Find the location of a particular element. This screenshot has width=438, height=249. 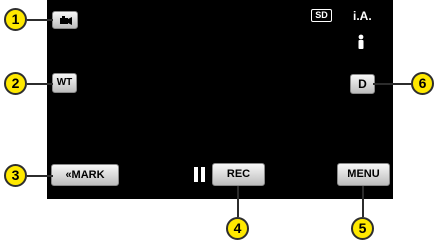

menu-button: MENU is located at coordinates (363, 174).